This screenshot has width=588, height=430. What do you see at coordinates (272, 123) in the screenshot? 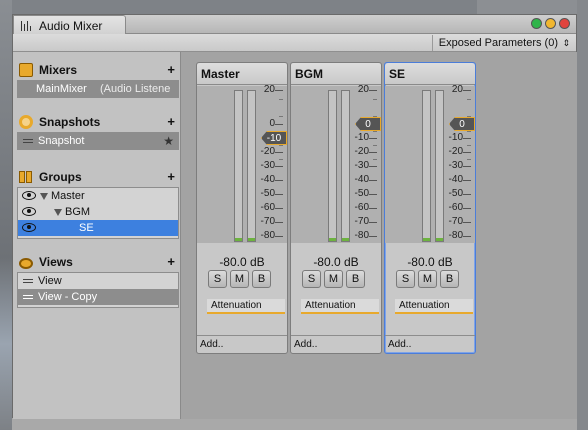
I see `meter-tick-label: 0` at bounding box center [272, 123].